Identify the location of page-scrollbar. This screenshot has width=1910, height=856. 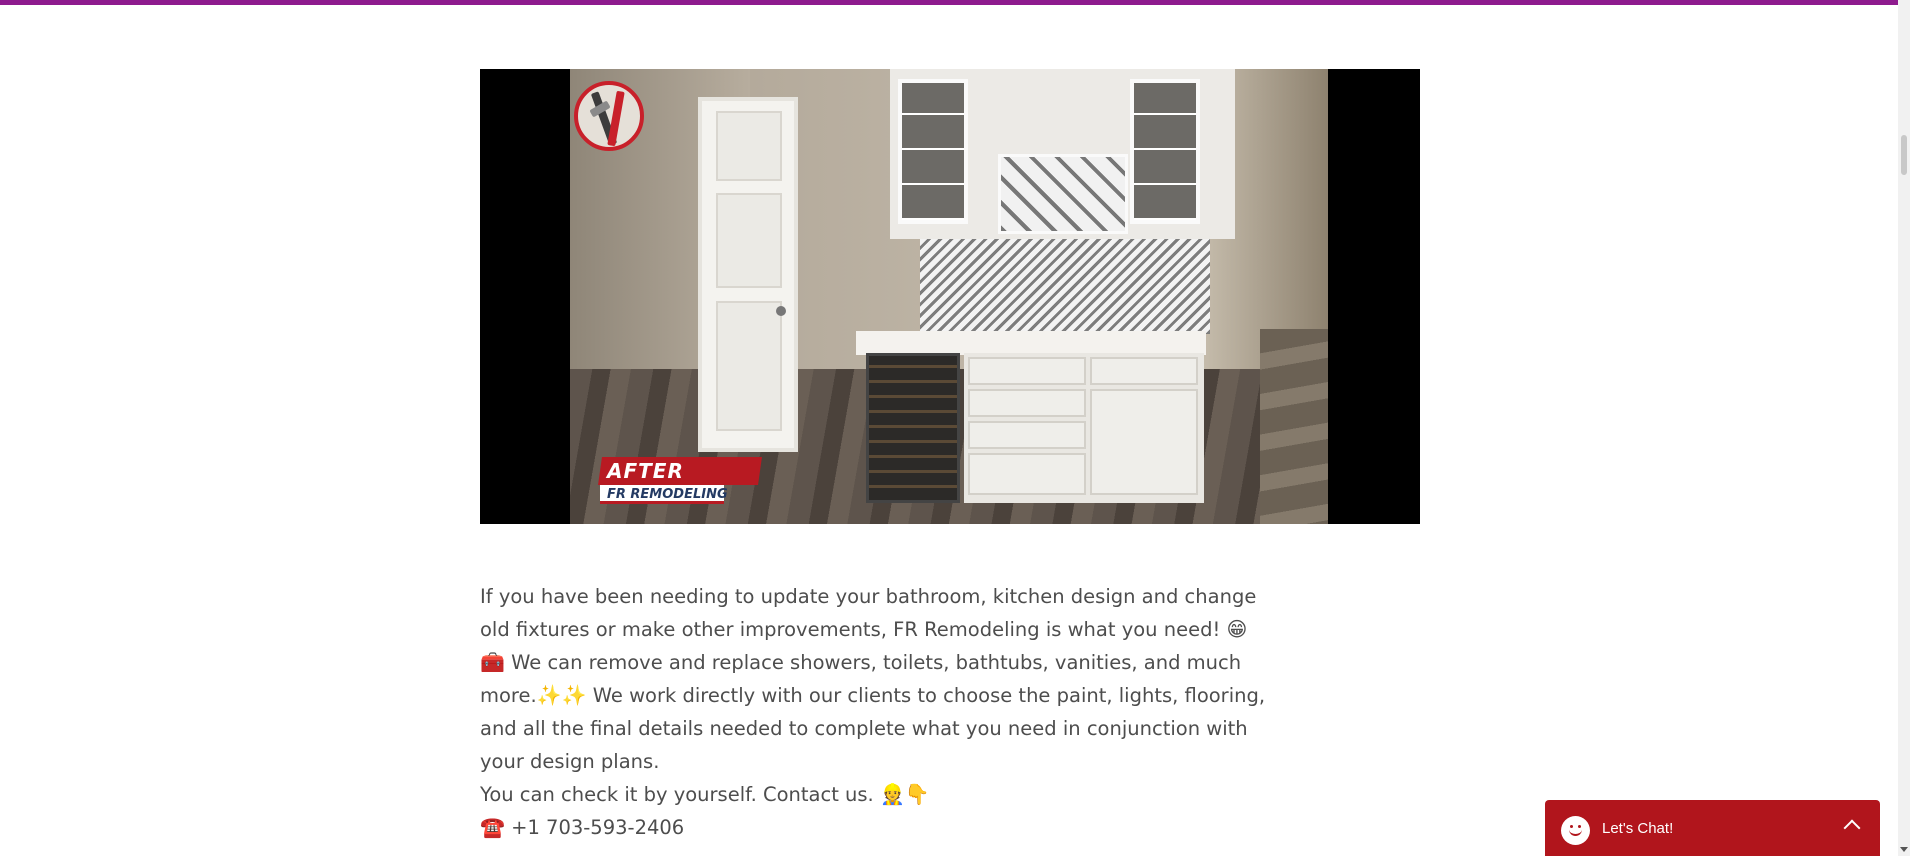
(1904, 428).